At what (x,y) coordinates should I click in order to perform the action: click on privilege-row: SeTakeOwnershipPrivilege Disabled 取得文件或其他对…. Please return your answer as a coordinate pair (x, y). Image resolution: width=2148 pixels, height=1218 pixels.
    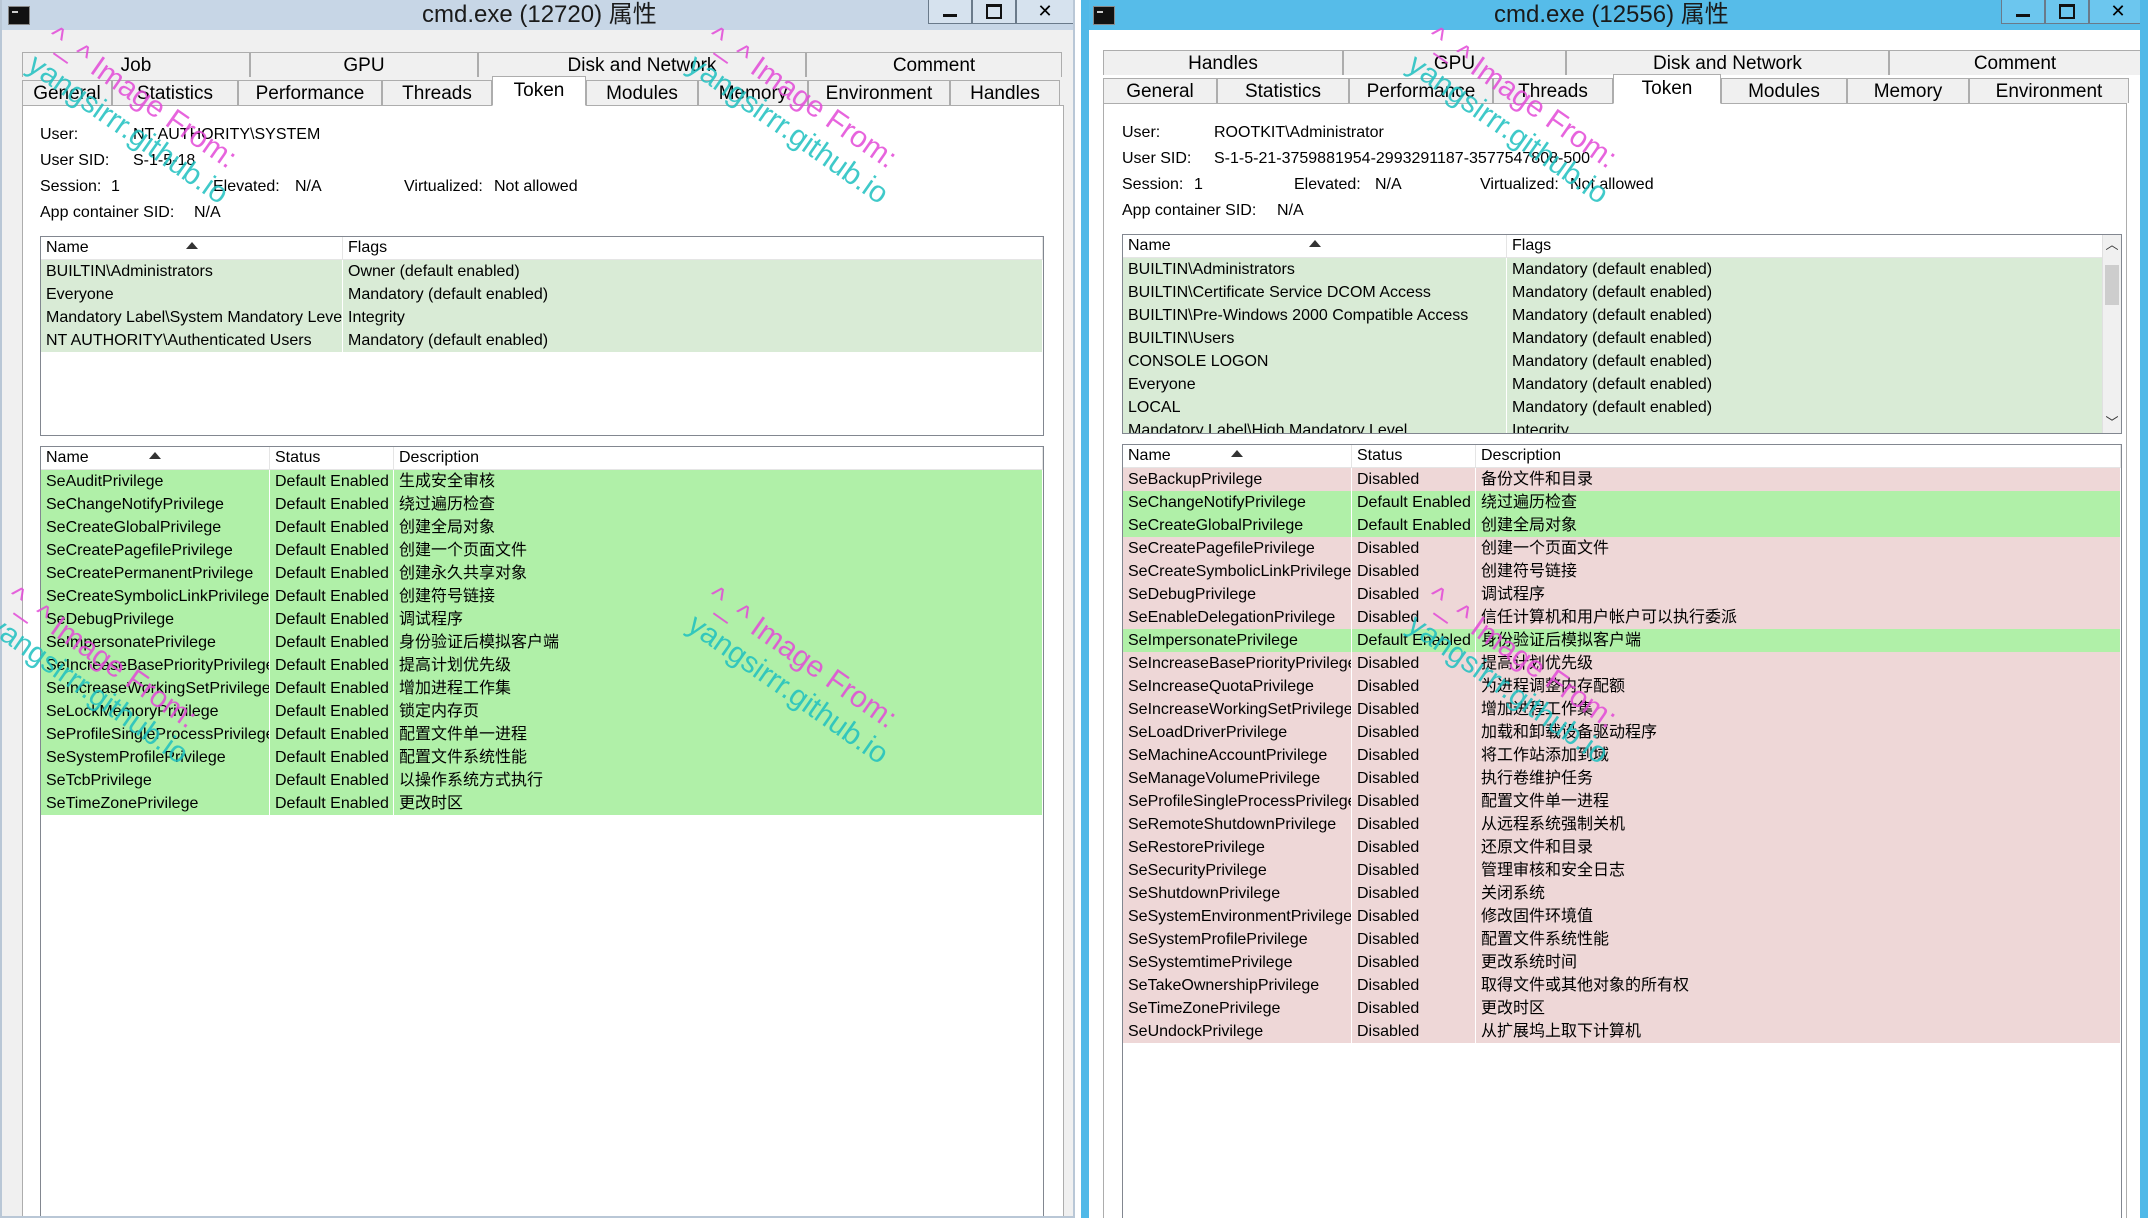
    Looking at the image, I should click on (1622, 985).